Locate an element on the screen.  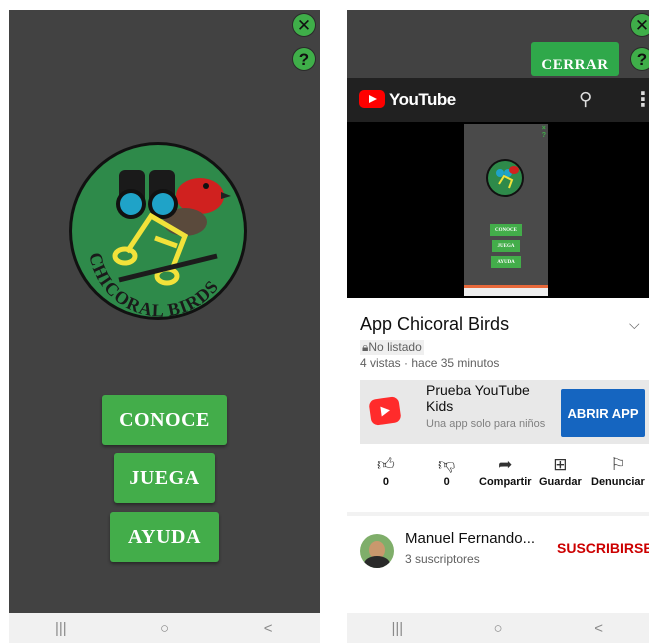
juega-label: JUEGA is located at coordinates (164, 477).